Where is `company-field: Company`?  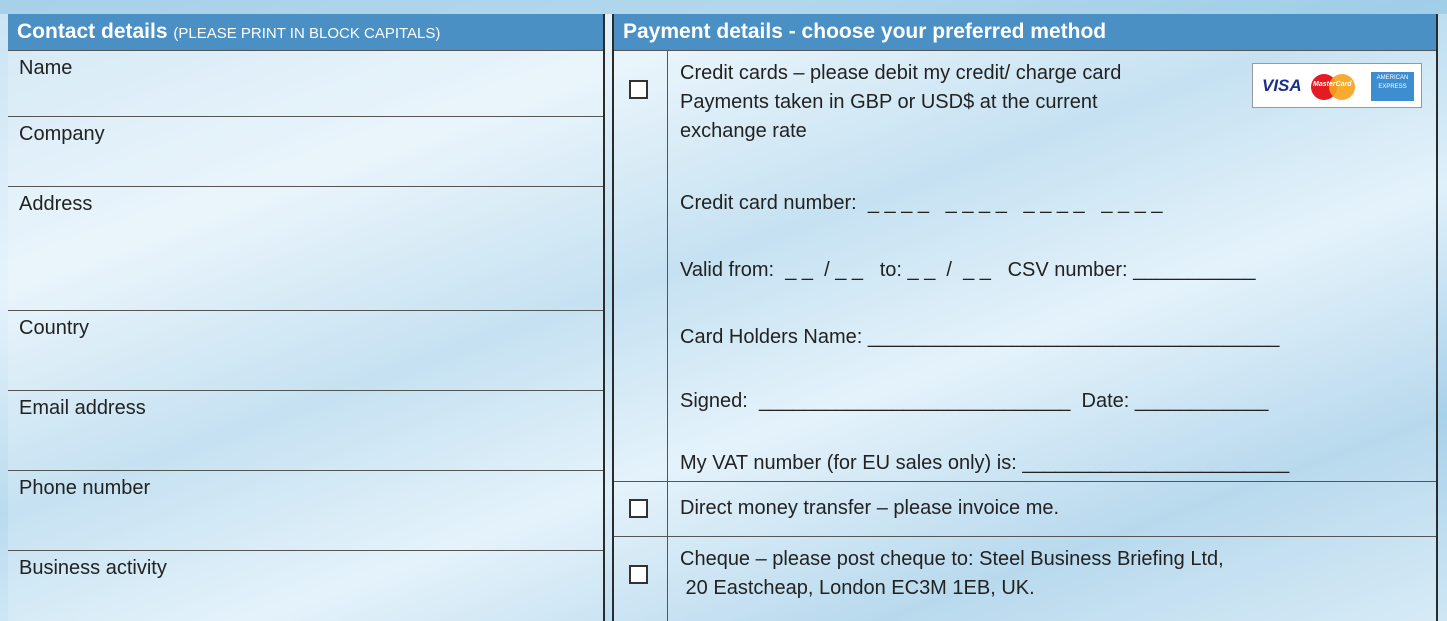
company-field: Company is located at coordinates (305, 151).